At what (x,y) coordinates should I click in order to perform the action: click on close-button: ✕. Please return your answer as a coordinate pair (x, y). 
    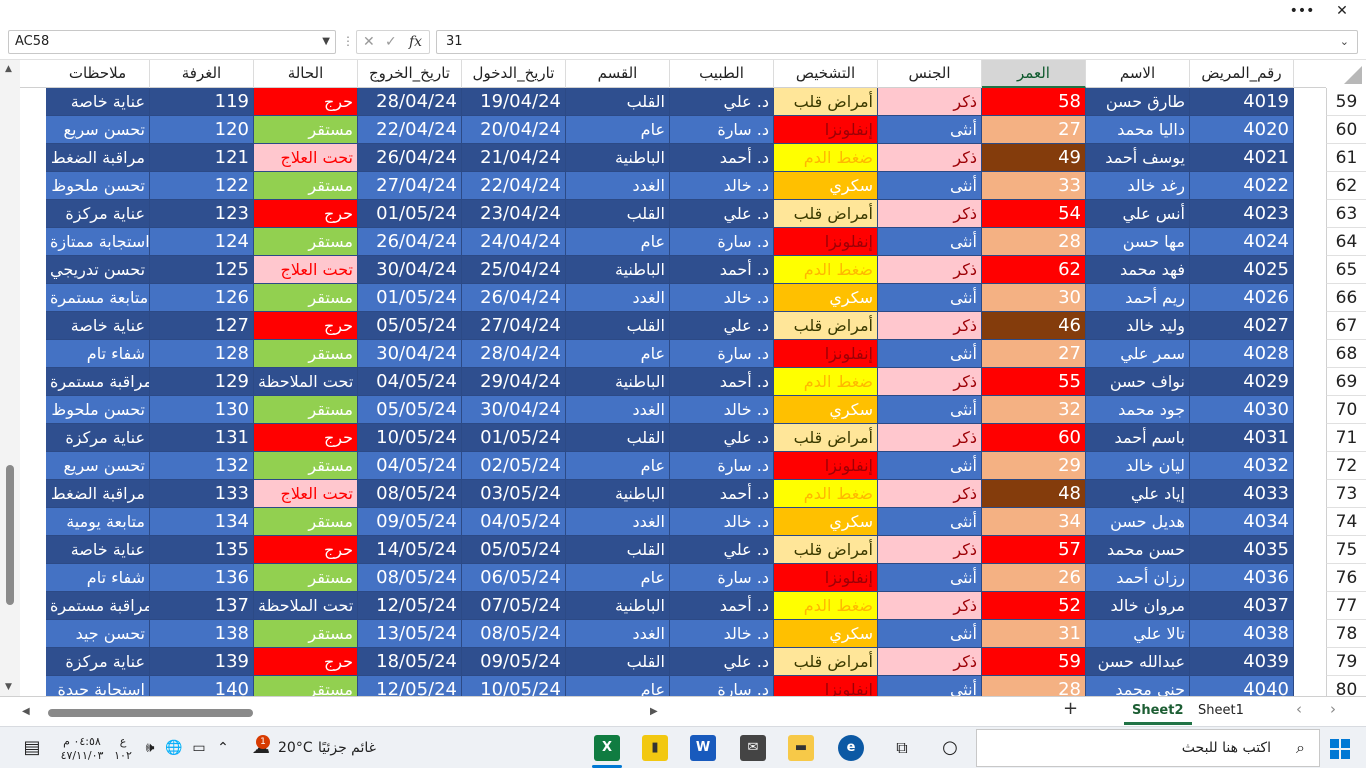
    Looking at the image, I should click on (1342, 12).